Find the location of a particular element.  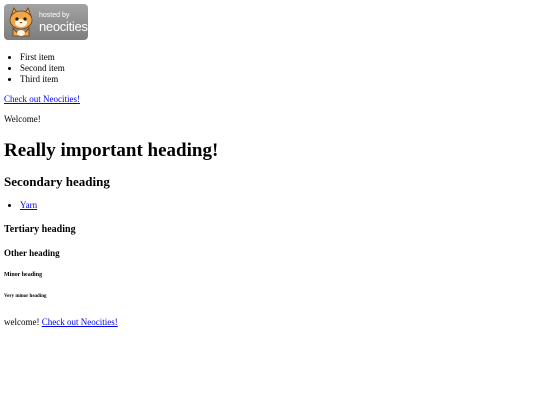

heading-6: Very minor heading is located at coordinates (25, 296).